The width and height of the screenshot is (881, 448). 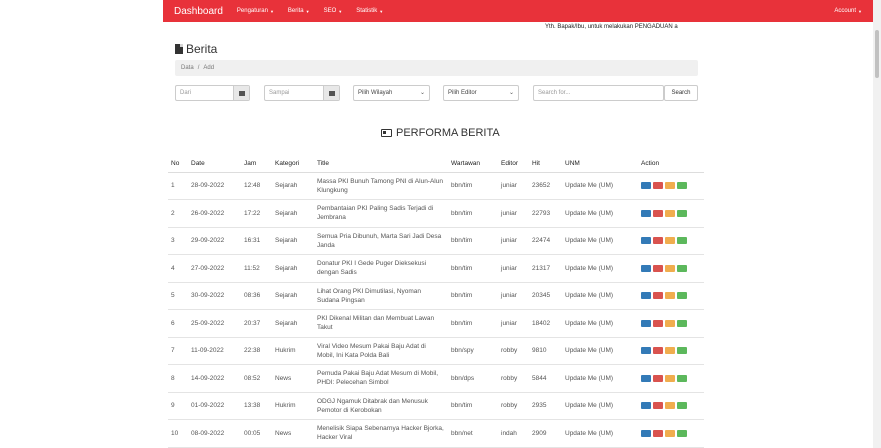 I want to click on nav-pengaturan: Pengaturan ▼, so click(x=255, y=11).